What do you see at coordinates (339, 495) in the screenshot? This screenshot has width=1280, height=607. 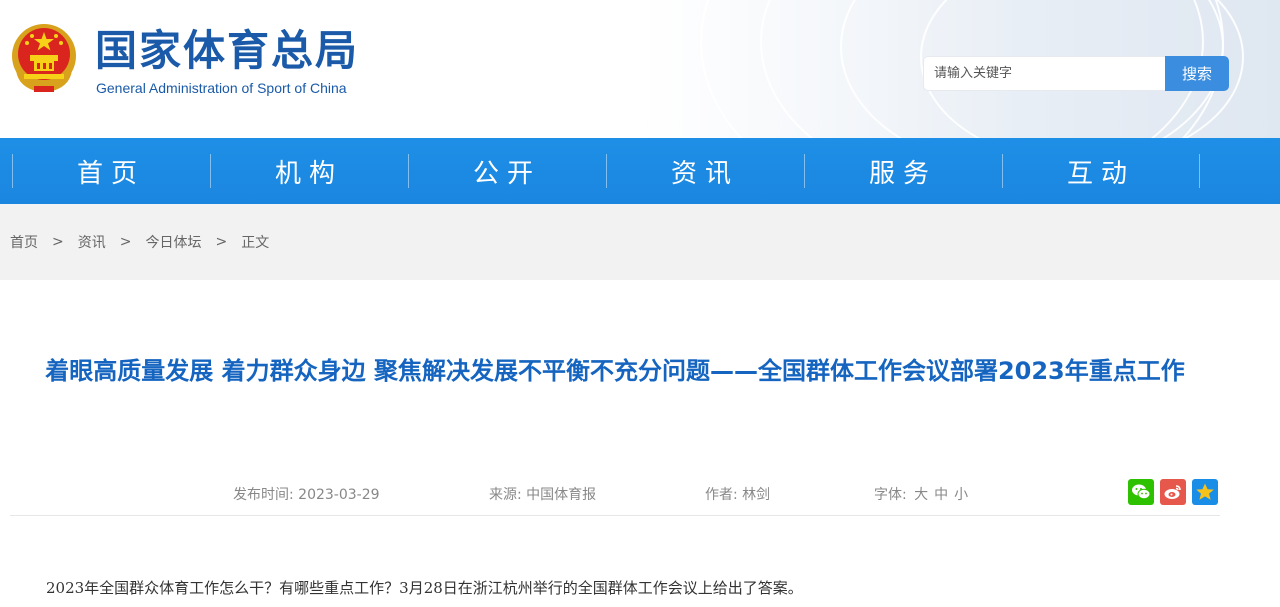 I see `publish-date: 2023-03-29` at bounding box center [339, 495].